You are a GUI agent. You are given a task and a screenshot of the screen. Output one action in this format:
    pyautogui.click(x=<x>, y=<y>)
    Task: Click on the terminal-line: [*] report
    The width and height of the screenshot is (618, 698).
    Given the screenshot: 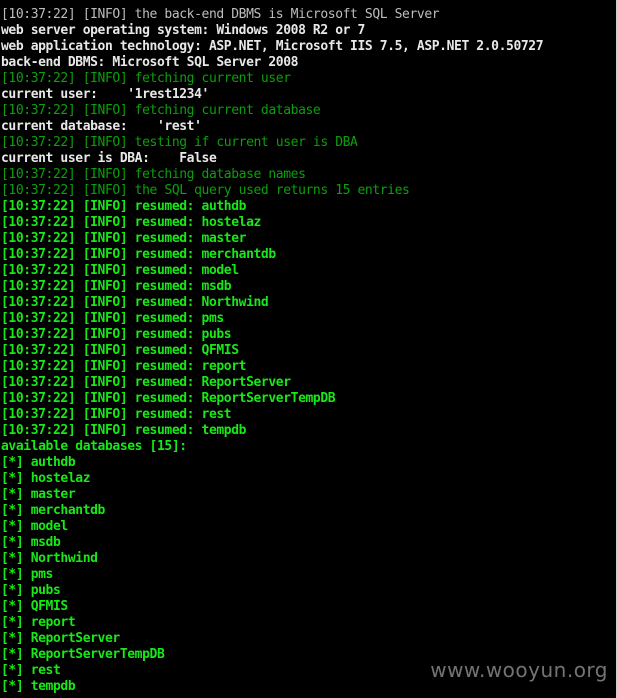 What is the action you would take?
    pyautogui.click(x=38, y=622)
    